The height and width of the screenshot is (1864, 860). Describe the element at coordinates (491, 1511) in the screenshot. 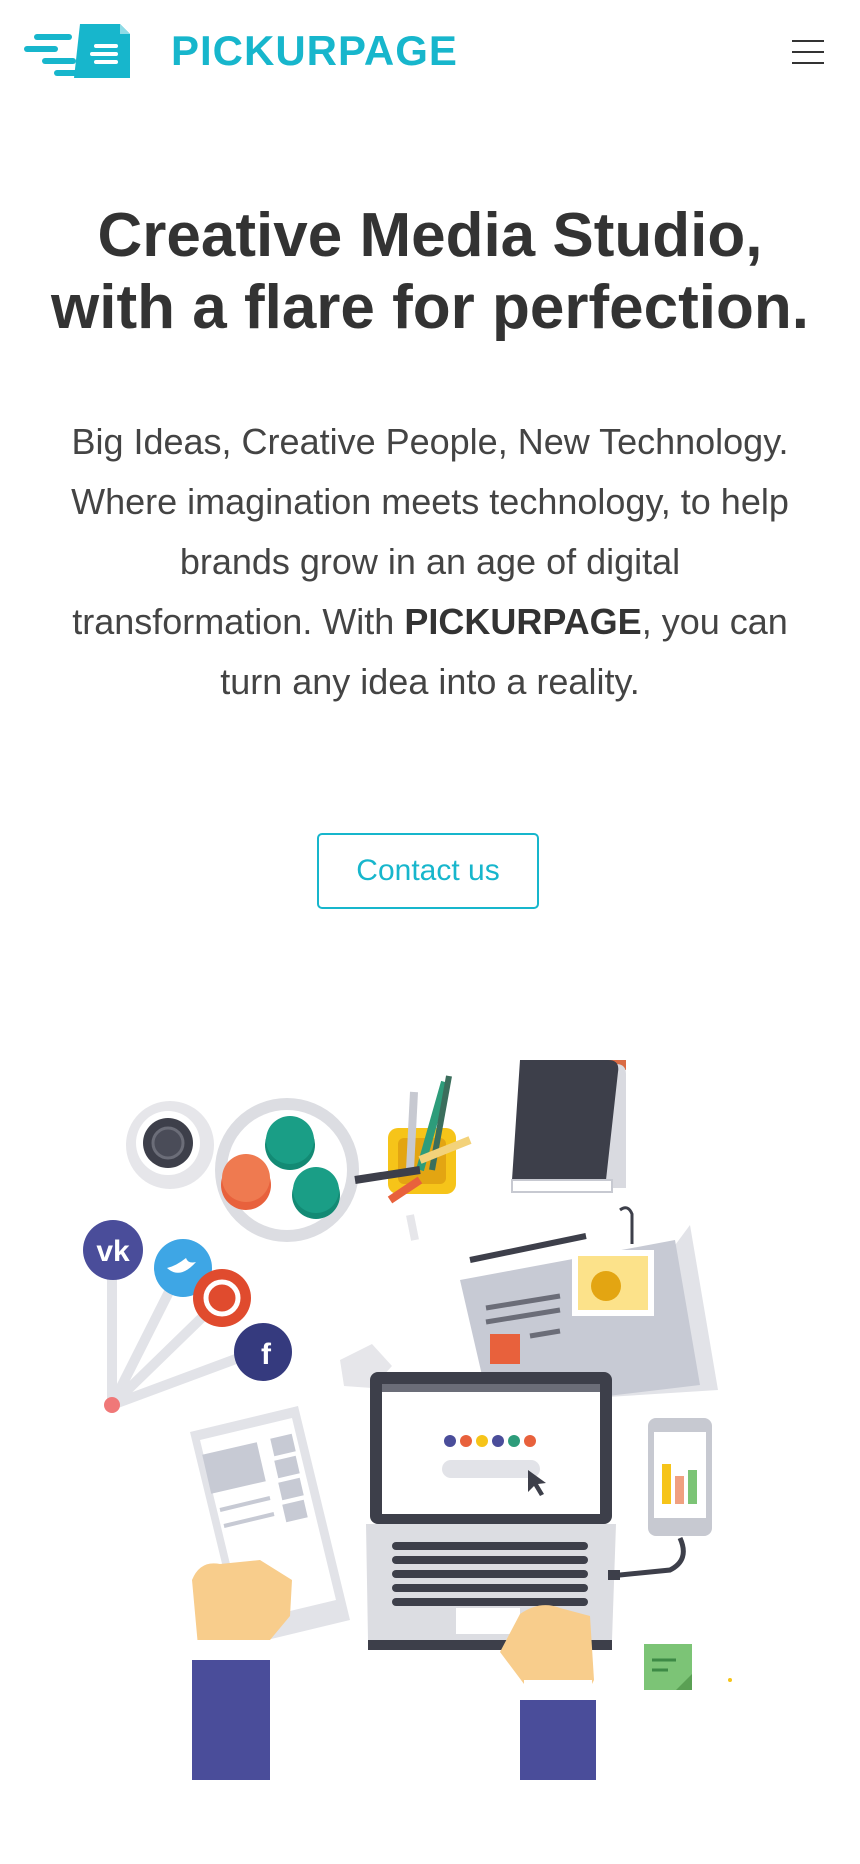

I see `laptop-icon` at that location.